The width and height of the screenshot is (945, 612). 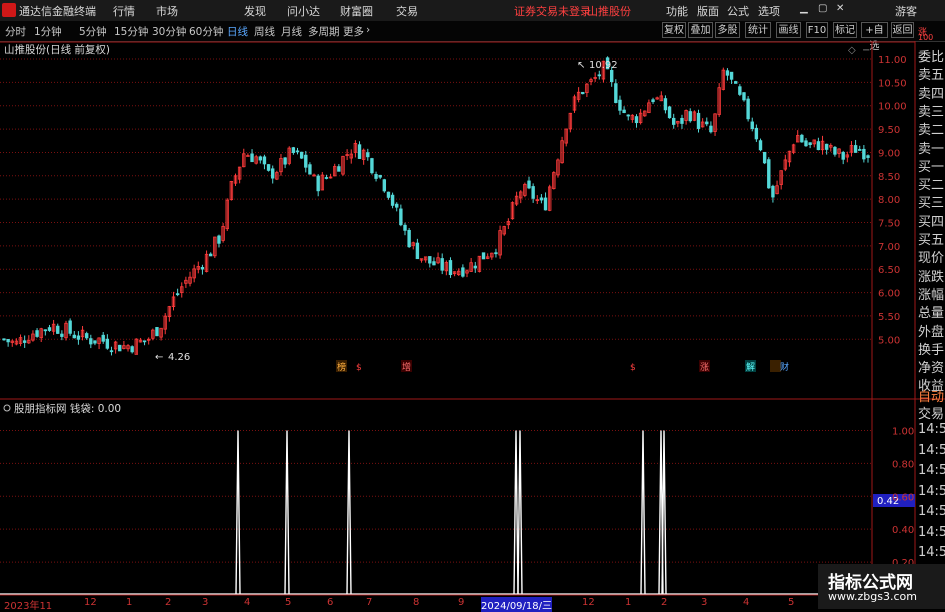 What do you see at coordinates (28, 606) in the screenshot?
I see `x-axis-label: 2023年11` at bounding box center [28, 606].